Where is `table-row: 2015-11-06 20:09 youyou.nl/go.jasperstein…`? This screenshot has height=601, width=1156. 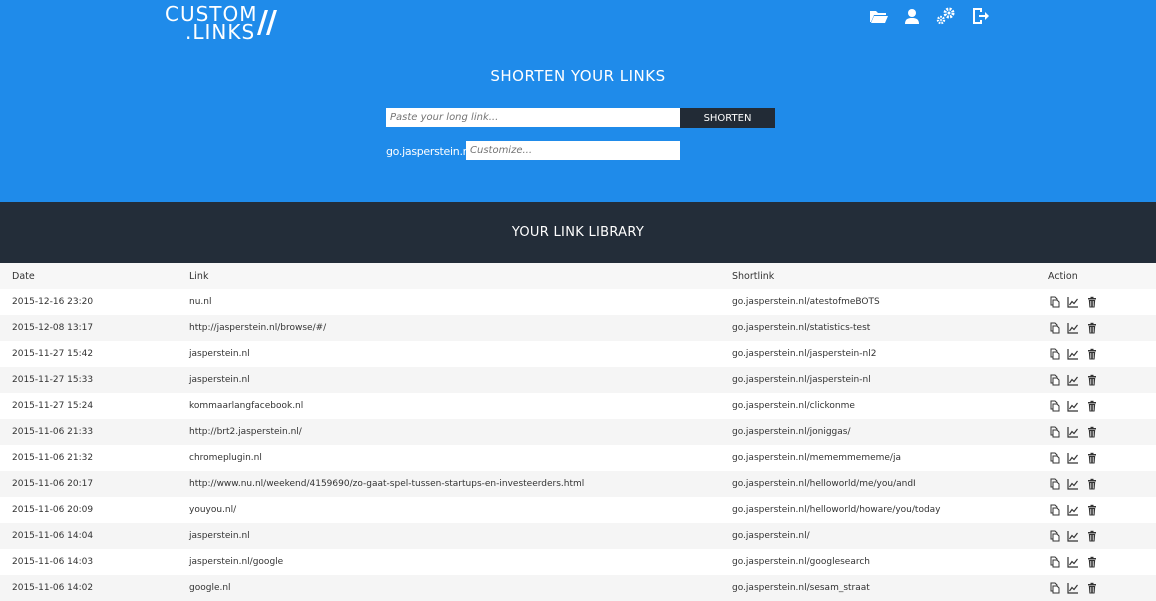
table-row: 2015-11-06 20:09 youyou.nl/go.jasperstein… is located at coordinates (578, 510).